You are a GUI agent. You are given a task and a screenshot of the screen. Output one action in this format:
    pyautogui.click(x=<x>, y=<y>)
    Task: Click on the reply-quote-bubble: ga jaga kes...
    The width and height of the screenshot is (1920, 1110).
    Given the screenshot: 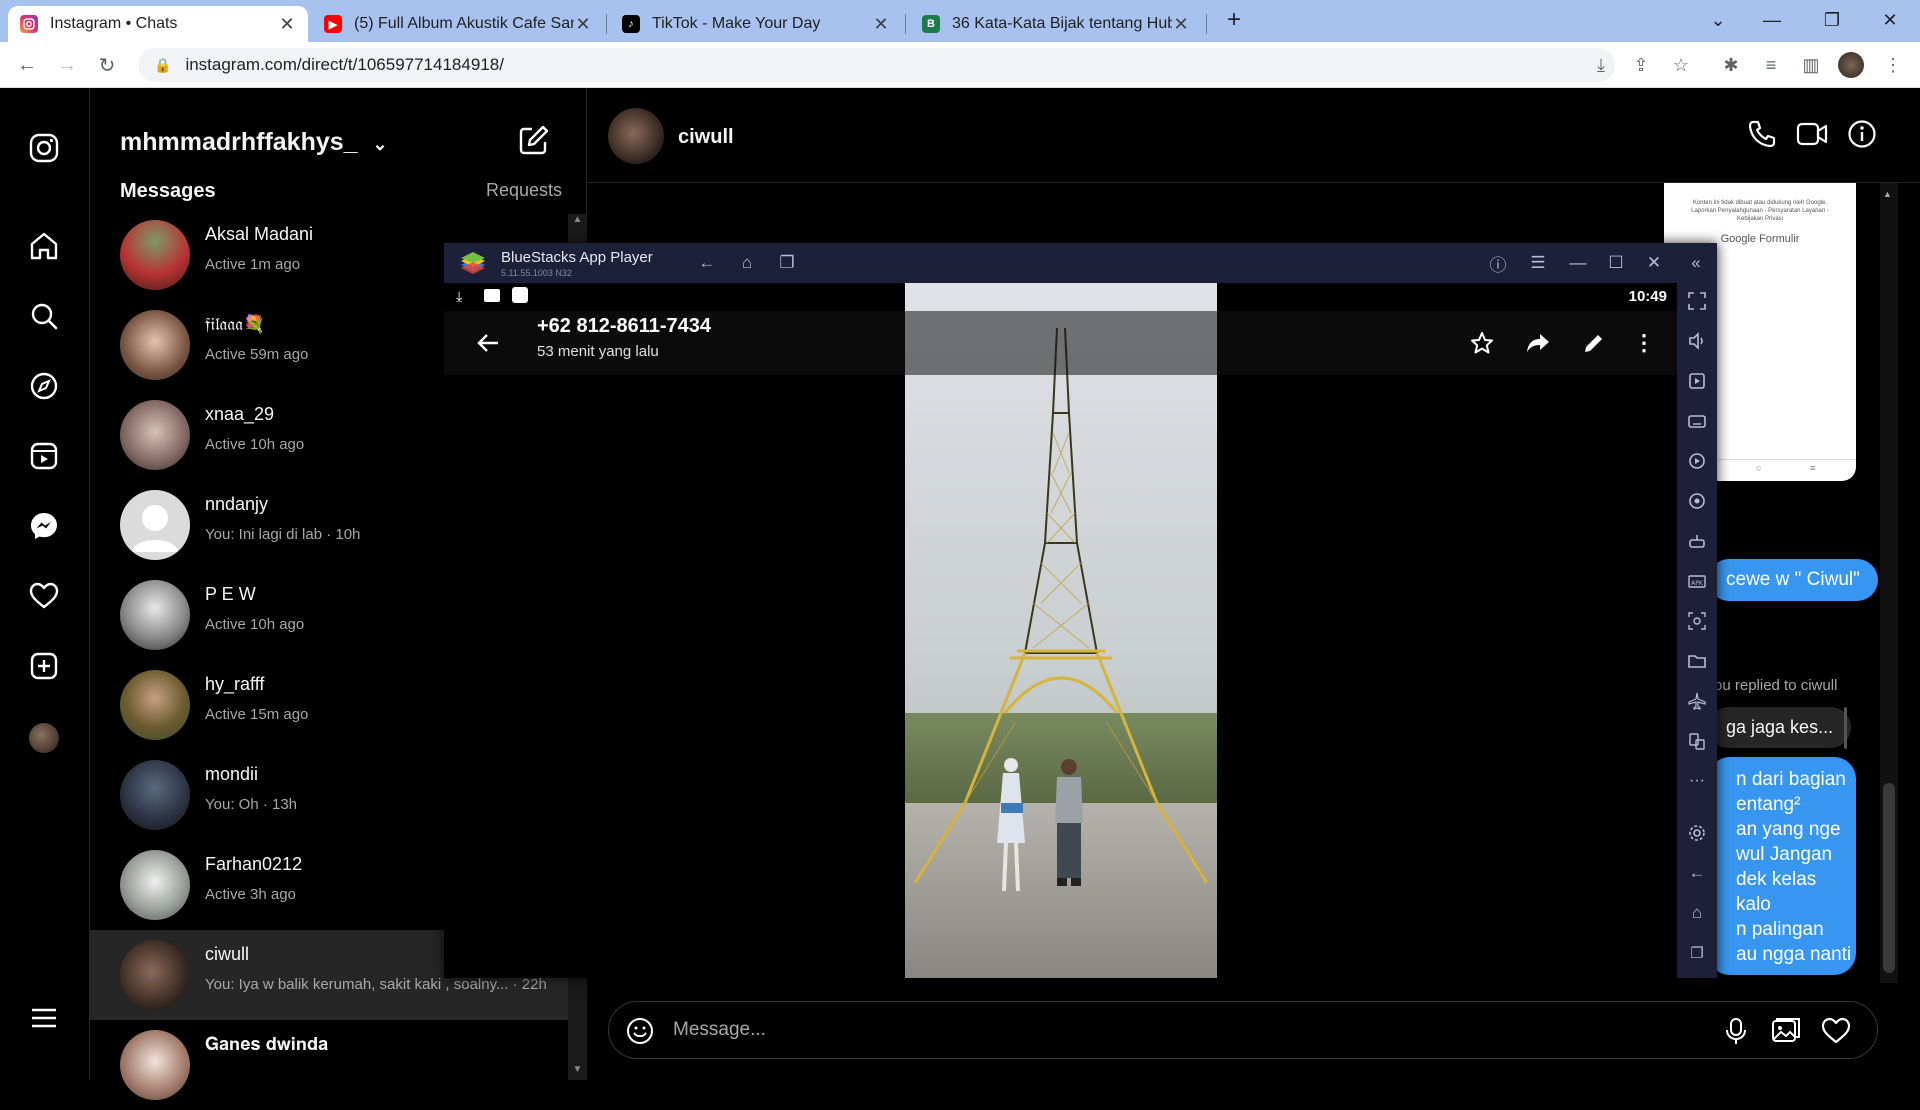 What is the action you would take?
    pyautogui.click(x=1780, y=727)
    